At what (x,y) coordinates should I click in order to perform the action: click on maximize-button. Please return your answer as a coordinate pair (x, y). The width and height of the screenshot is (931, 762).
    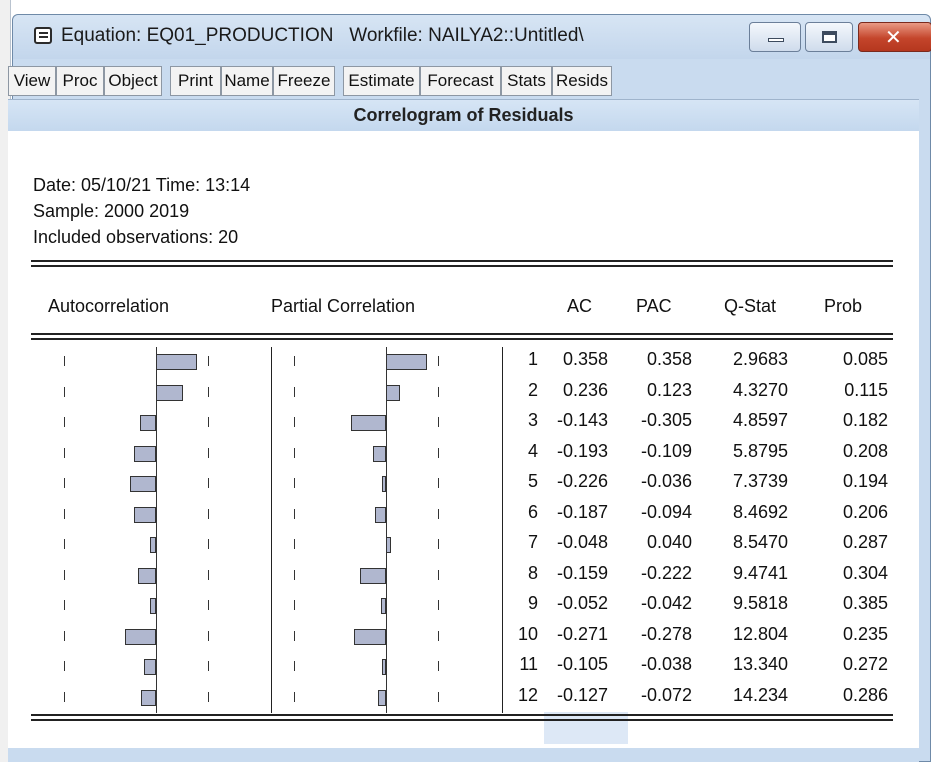
    Looking at the image, I should click on (829, 37).